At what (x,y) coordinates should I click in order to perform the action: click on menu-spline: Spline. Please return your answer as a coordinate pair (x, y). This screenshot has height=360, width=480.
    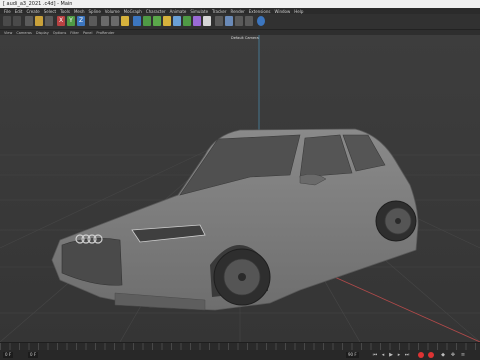
    Looking at the image, I should click on (94, 11).